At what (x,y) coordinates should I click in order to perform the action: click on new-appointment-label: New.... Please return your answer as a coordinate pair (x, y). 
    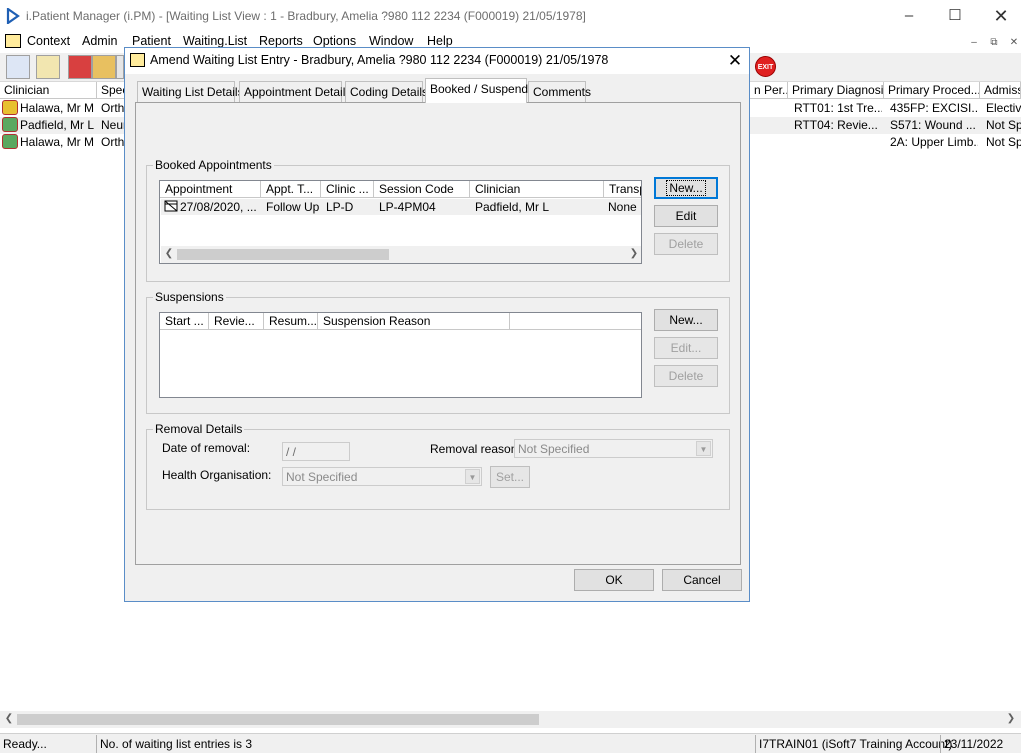
    Looking at the image, I should click on (686, 188).